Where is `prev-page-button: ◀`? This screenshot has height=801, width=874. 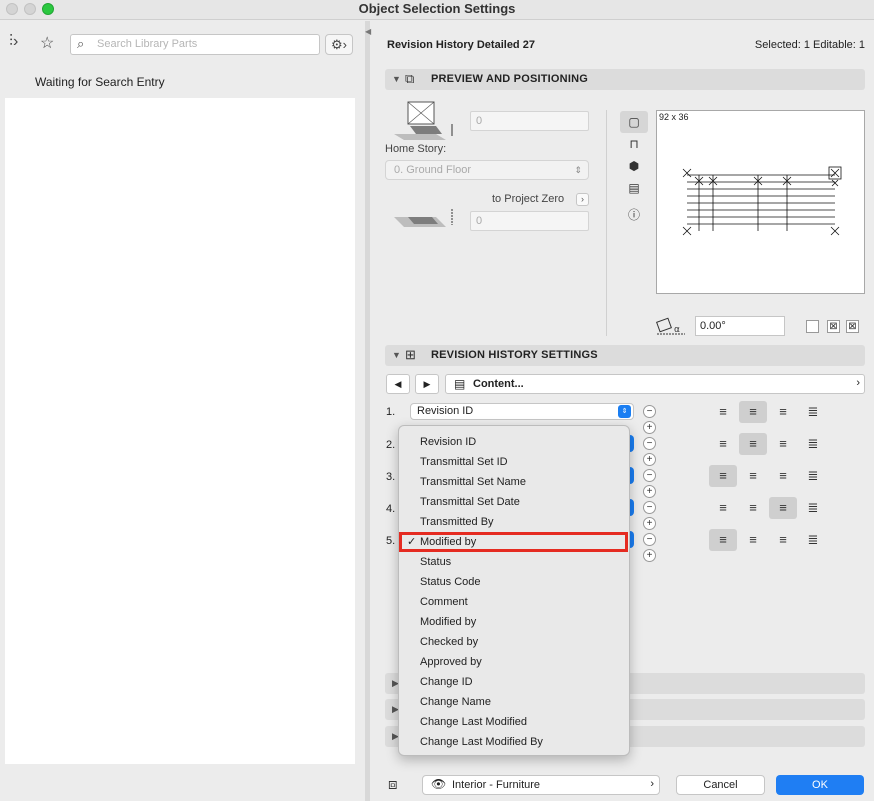 prev-page-button: ◀ is located at coordinates (398, 384).